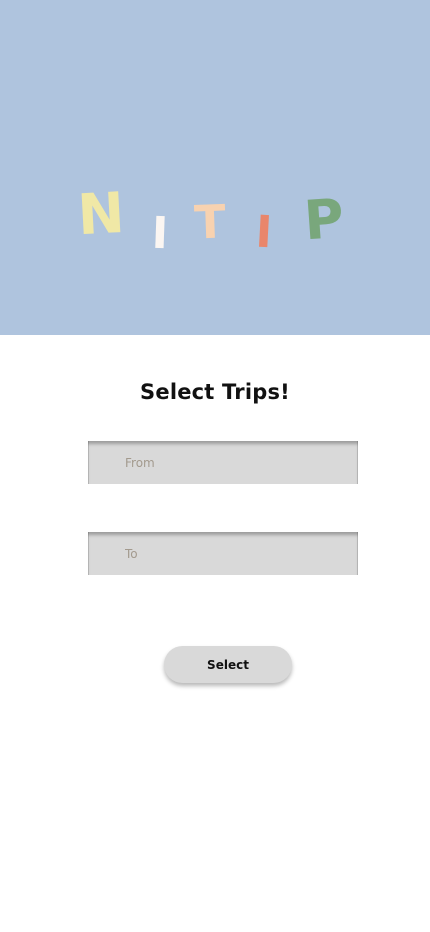 This screenshot has width=430, height=932. Describe the element at coordinates (101, 214) in the screenshot. I see `logo-letter: N` at that location.